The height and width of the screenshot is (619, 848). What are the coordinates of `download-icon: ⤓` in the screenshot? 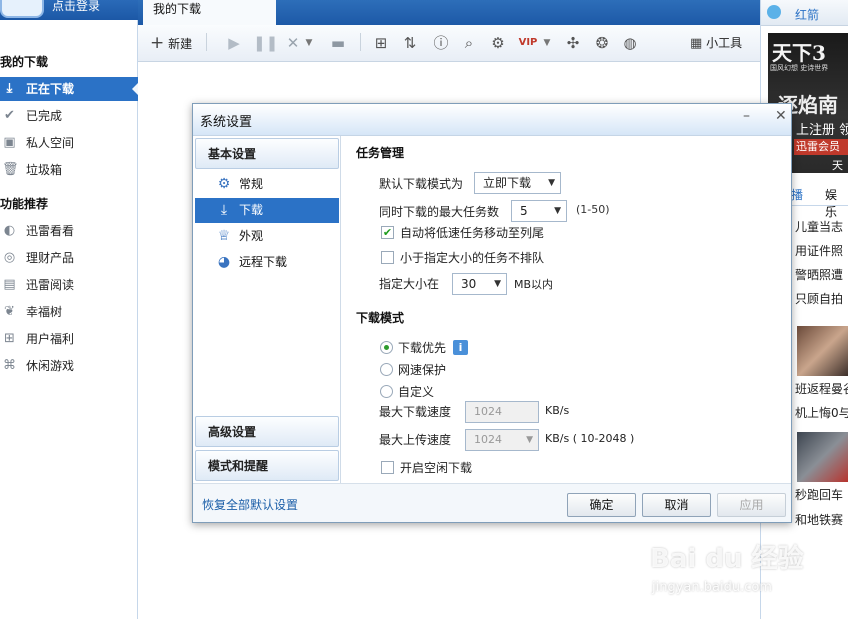 It's located at (224, 210).